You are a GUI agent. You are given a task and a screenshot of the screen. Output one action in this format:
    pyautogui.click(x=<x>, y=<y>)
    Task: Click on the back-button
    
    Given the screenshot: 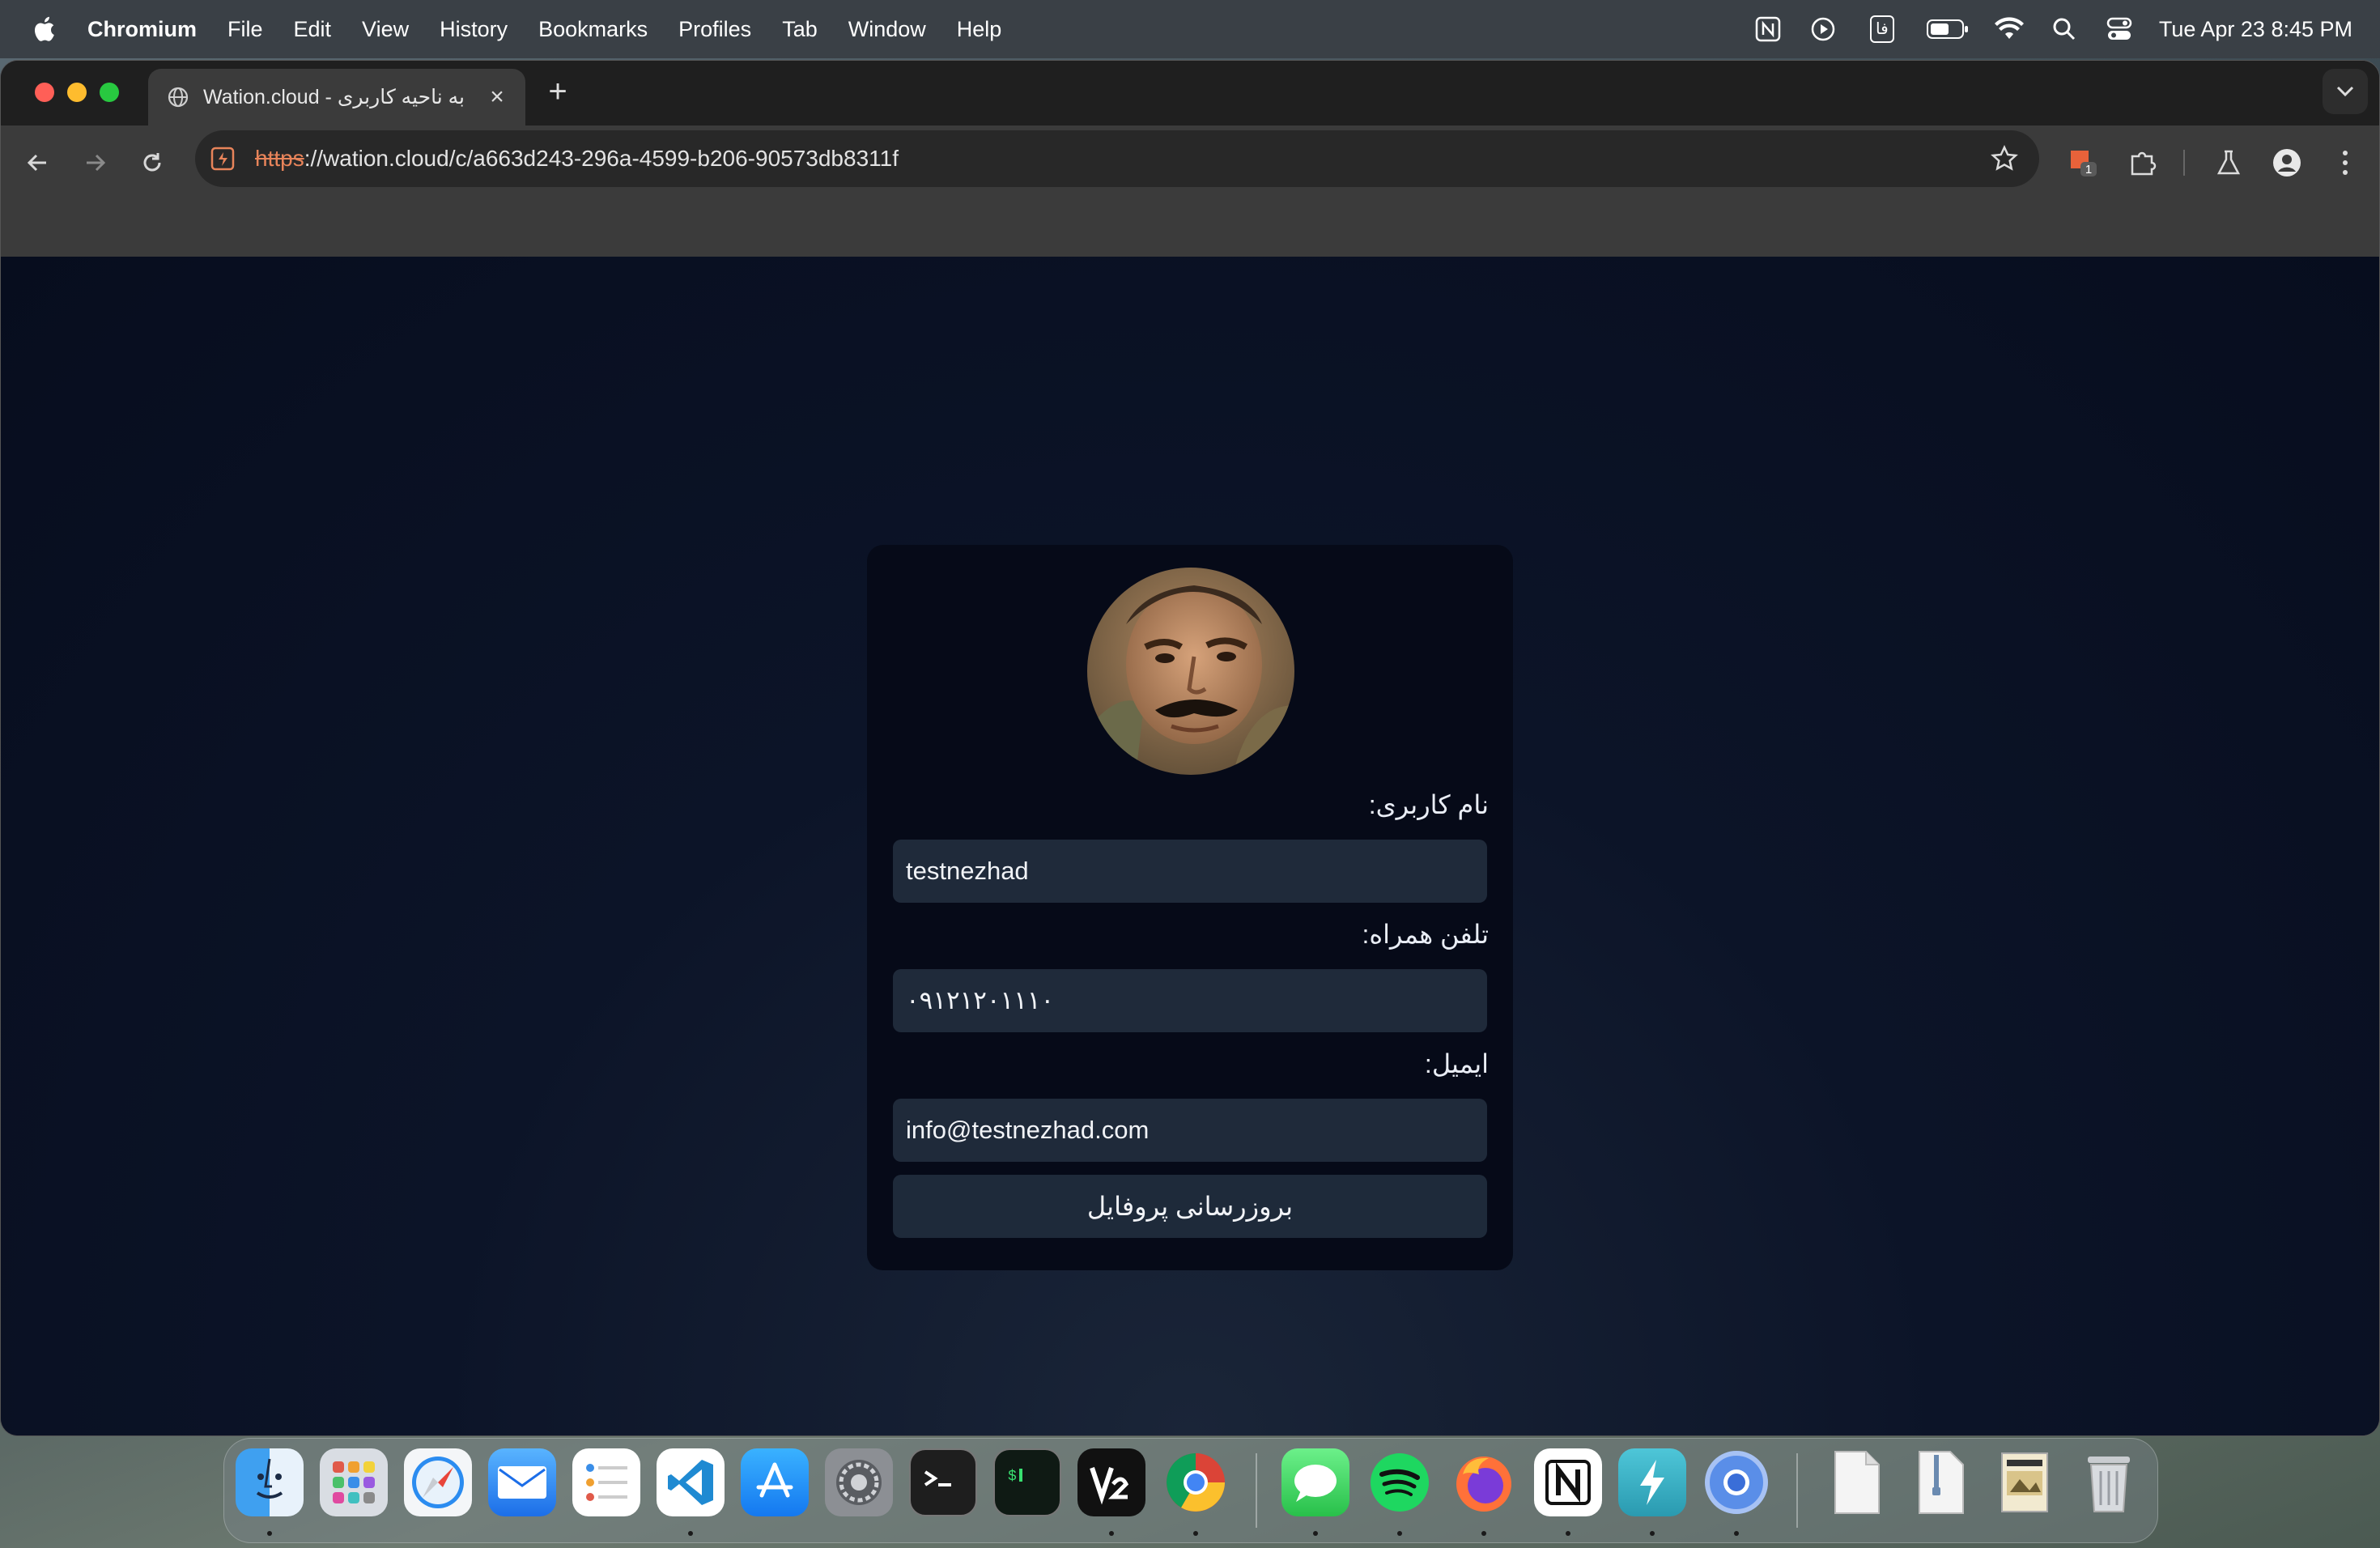 What is the action you would take?
    pyautogui.click(x=37, y=163)
    